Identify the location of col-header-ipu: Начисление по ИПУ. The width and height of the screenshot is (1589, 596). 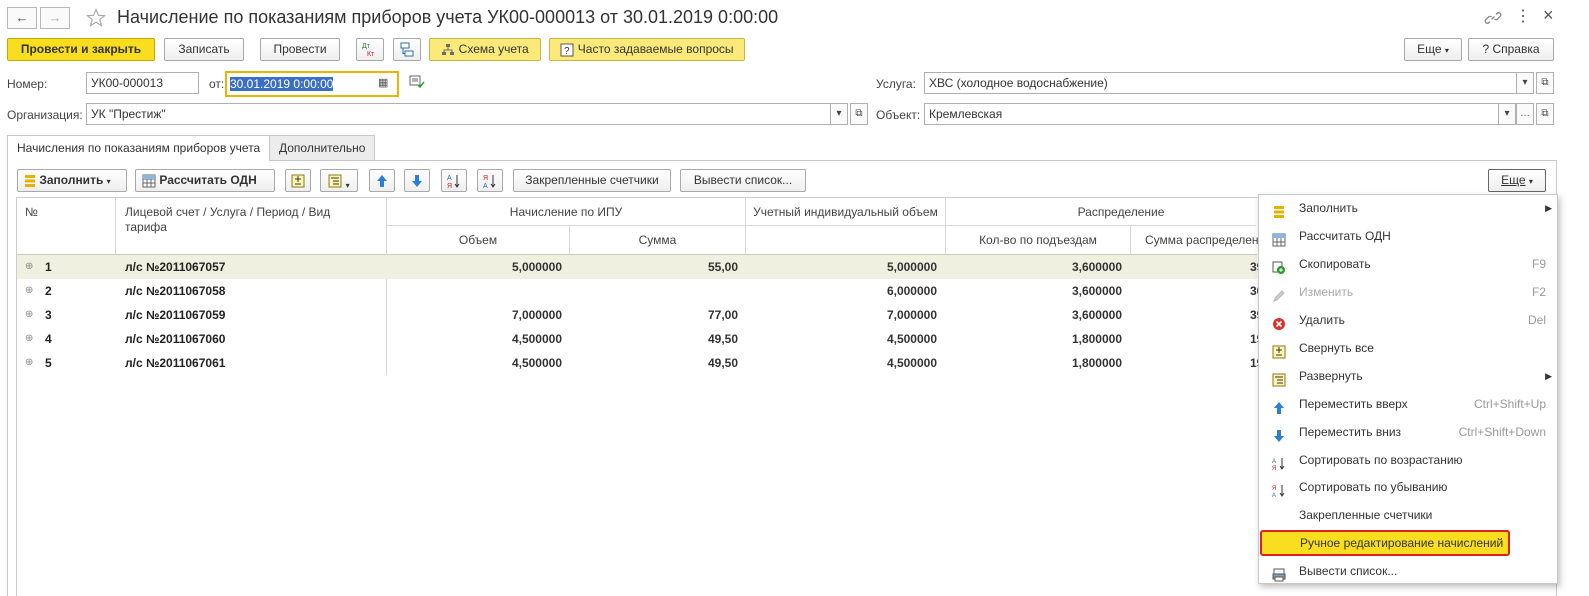
(566, 212).